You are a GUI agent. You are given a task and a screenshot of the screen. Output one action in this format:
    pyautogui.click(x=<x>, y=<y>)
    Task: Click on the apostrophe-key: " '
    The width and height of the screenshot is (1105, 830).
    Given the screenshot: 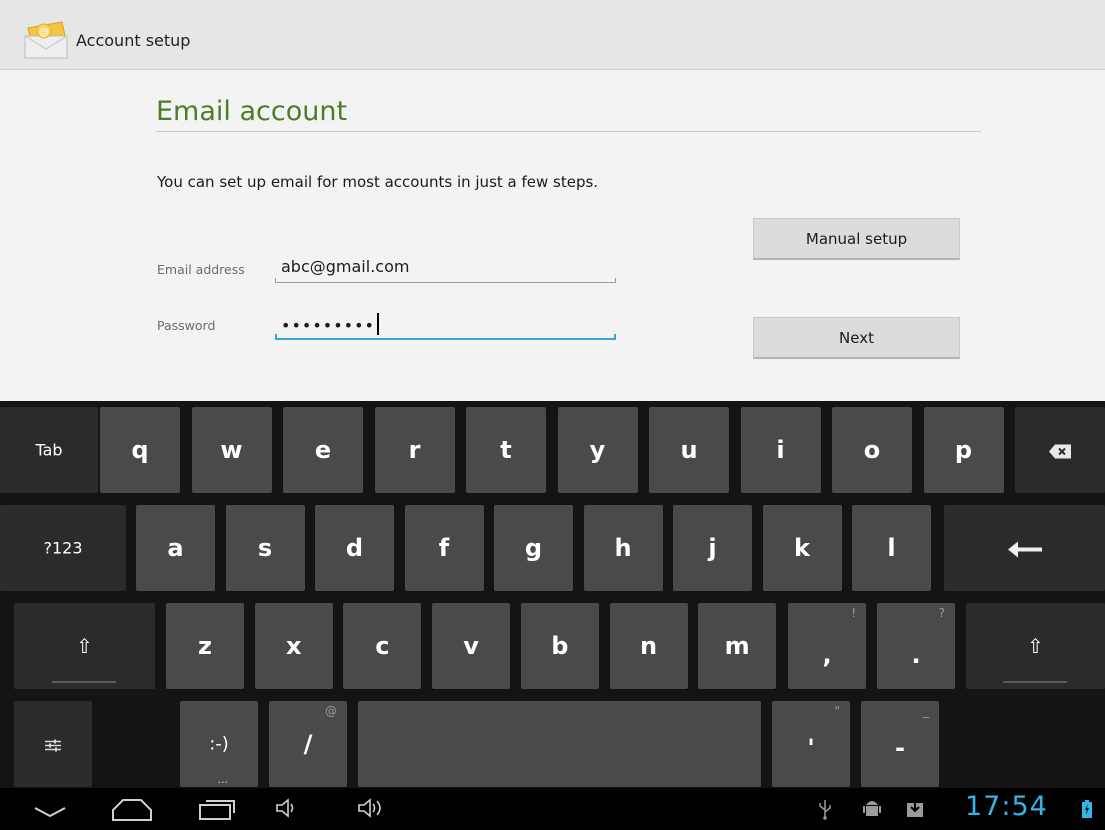 What is the action you would take?
    pyautogui.click(x=811, y=744)
    